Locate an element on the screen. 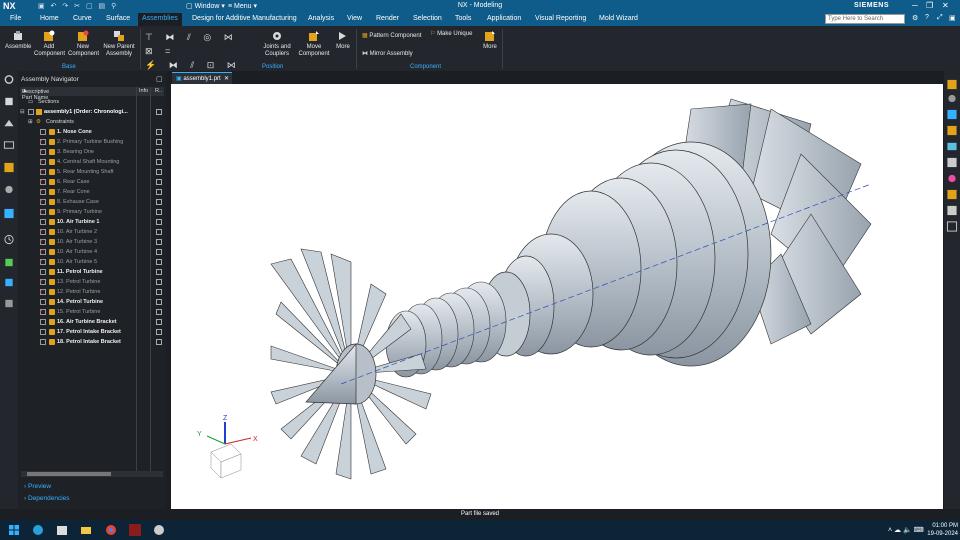 The width and height of the screenshot is (960, 540). tree-item-component: 10. Air Turbine 1 is located at coordinates (92, 222).